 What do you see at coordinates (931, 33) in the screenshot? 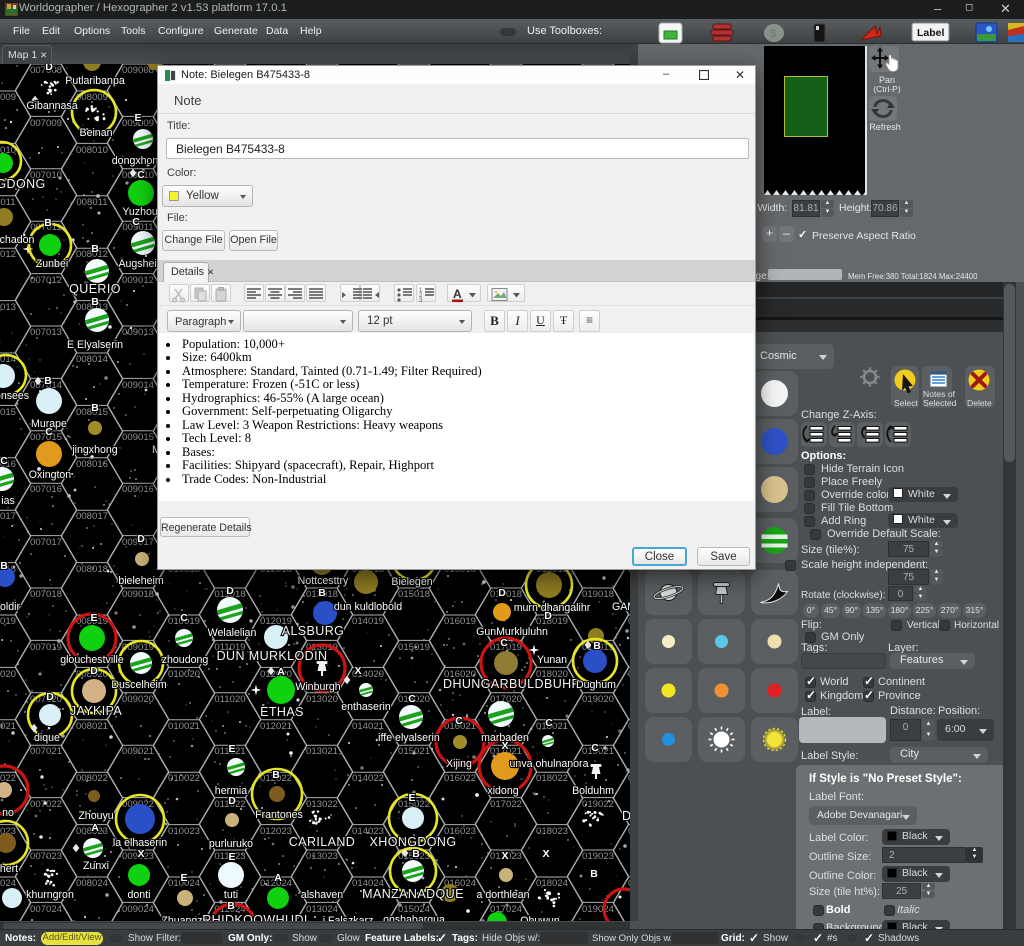
I see `svg-text: Label` at bounding box center [931, 33].